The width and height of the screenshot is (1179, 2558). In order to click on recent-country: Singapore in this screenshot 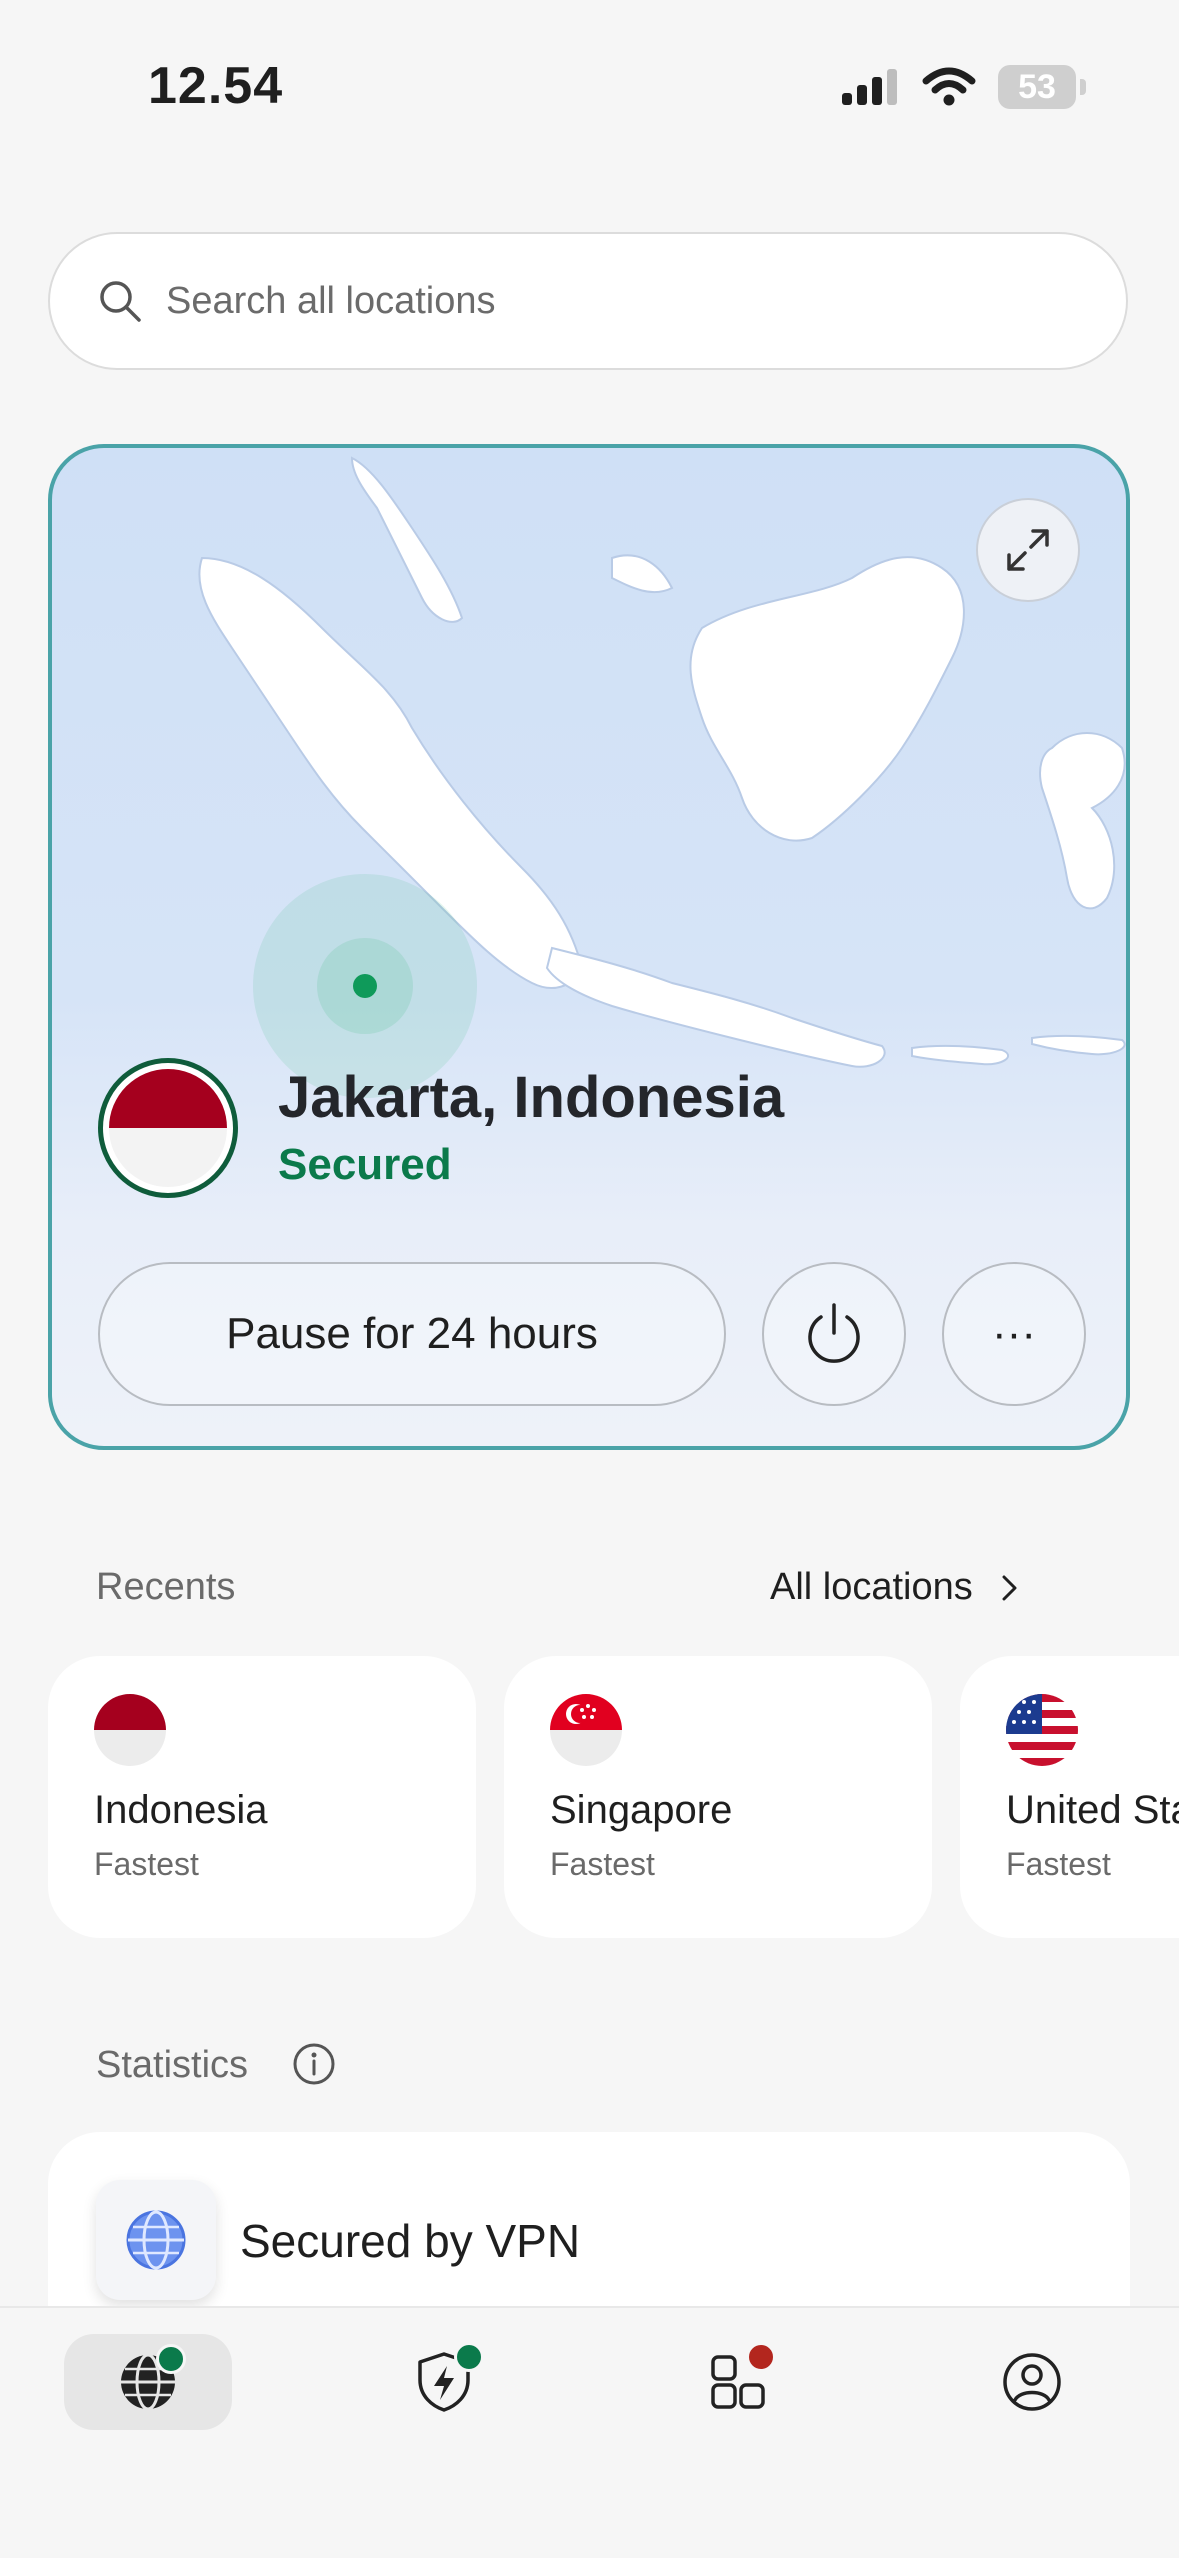, I will do `click(641, 1810)`.